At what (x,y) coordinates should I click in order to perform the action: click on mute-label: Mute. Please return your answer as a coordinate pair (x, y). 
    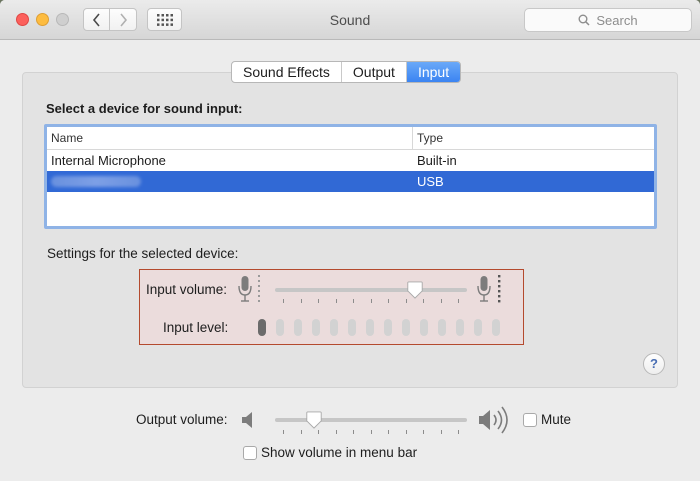
    Looking at the image, I should click on (556, 419).